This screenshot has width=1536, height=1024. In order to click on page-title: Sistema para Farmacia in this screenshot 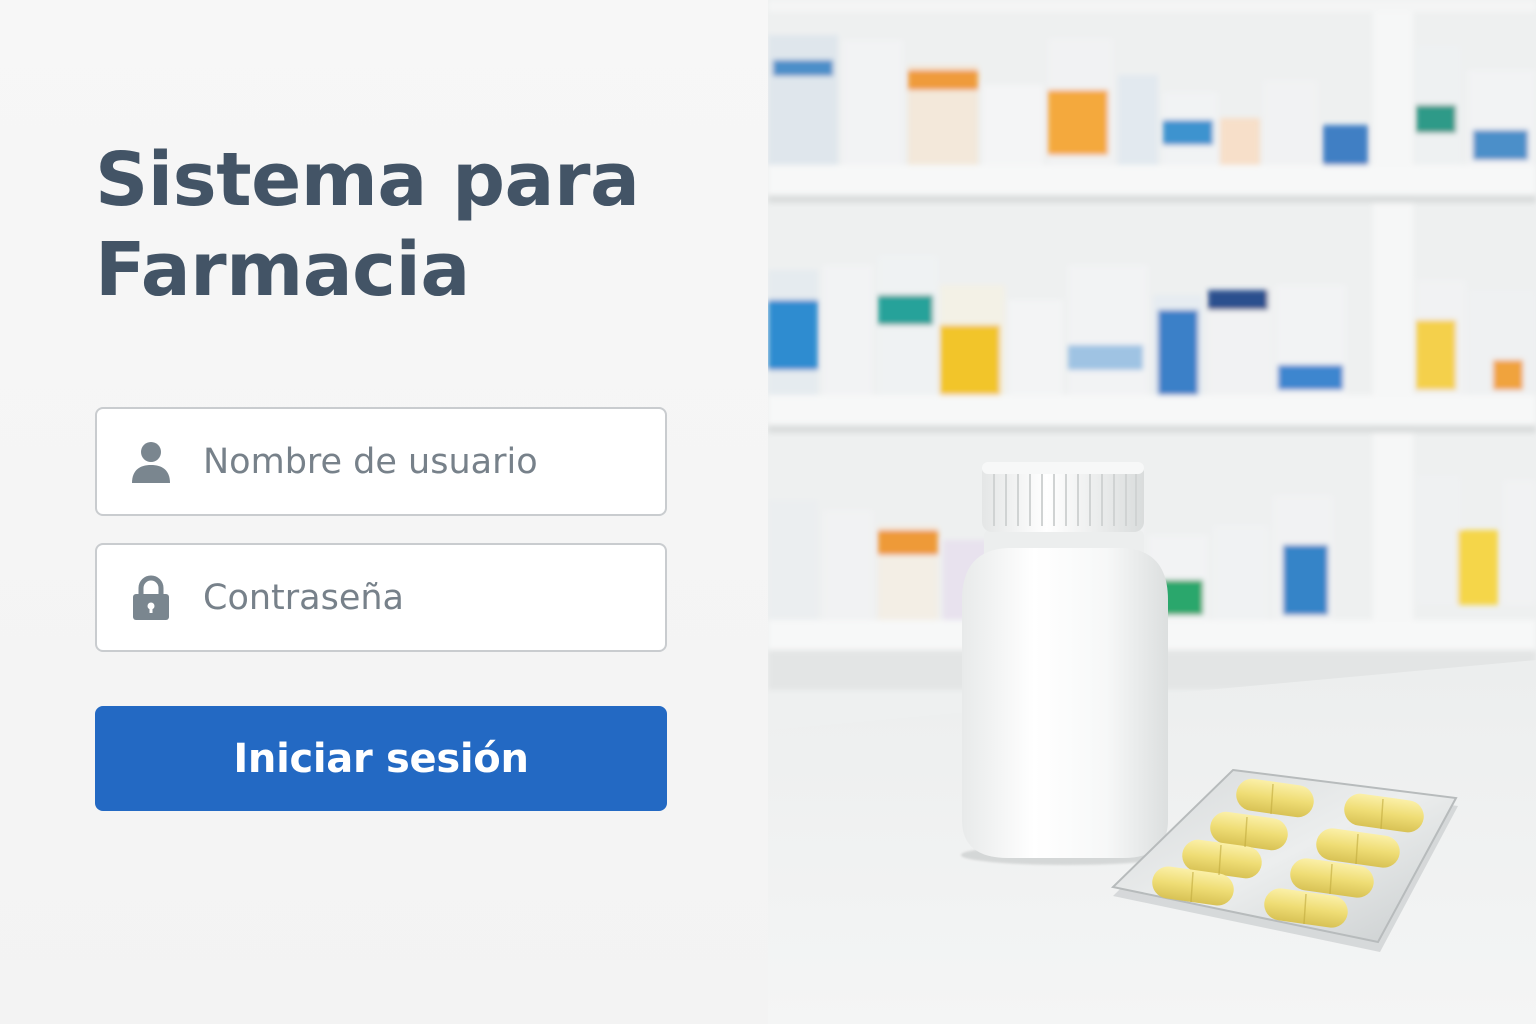, I will do `click(367, 225)`.